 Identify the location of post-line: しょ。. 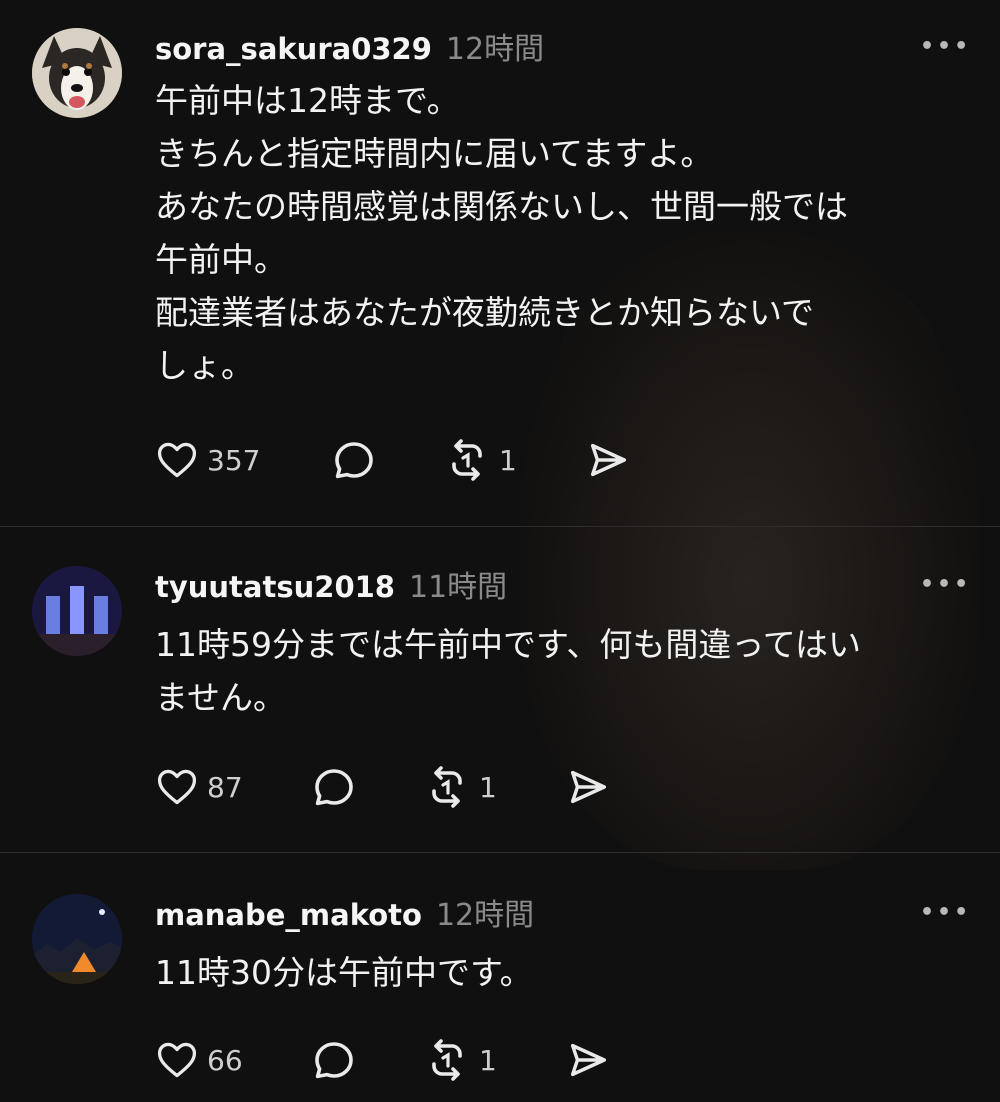
(204, 365).